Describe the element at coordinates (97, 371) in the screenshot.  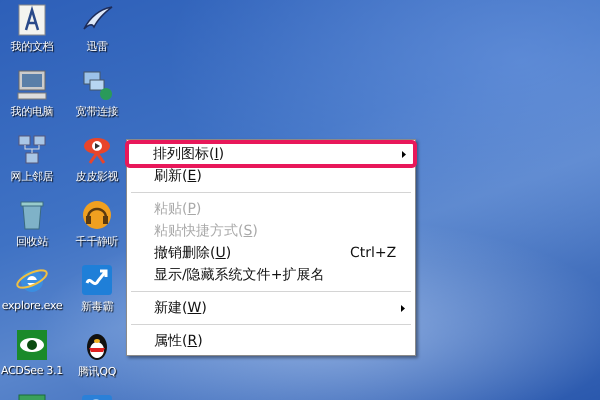
I see `desktop-icon-label: 腾讯QQ` at that location.